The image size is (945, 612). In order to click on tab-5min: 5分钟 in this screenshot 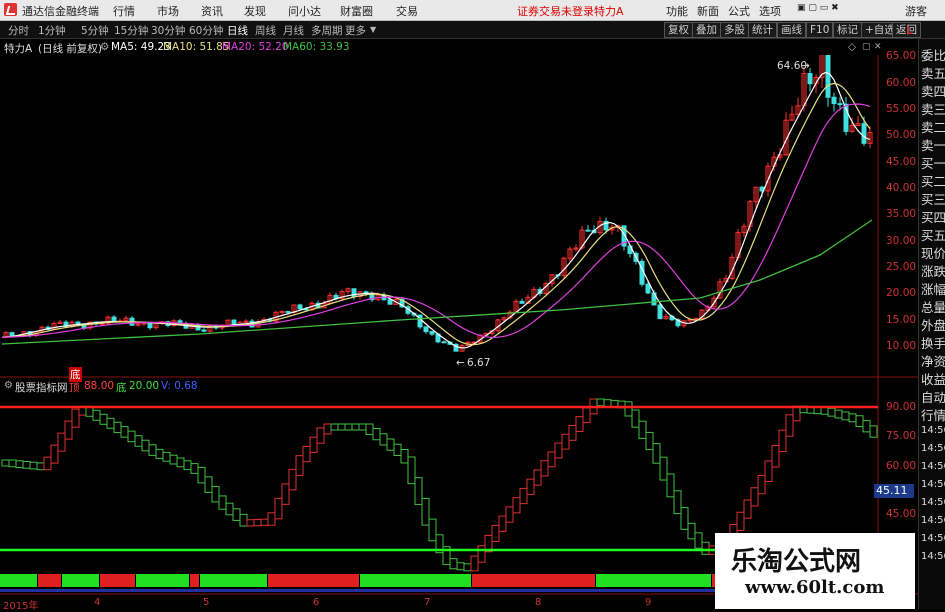, I will do `click(95, 30)`.